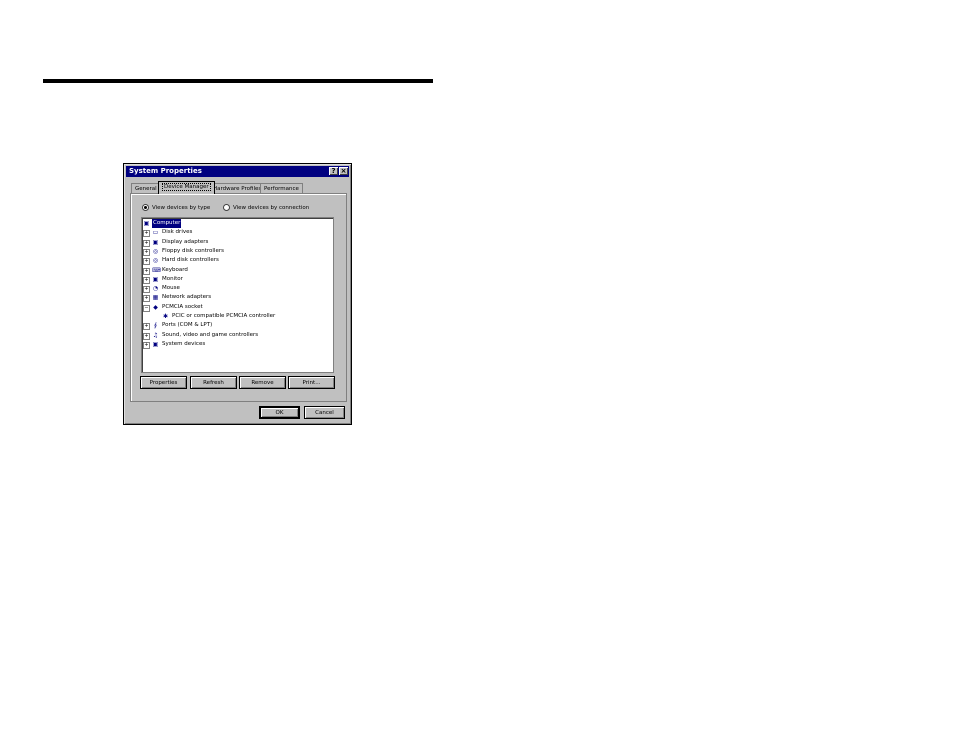 This screenshot has width=954, height=738. I want to click on network-icon: ▦, so click(155, 298).